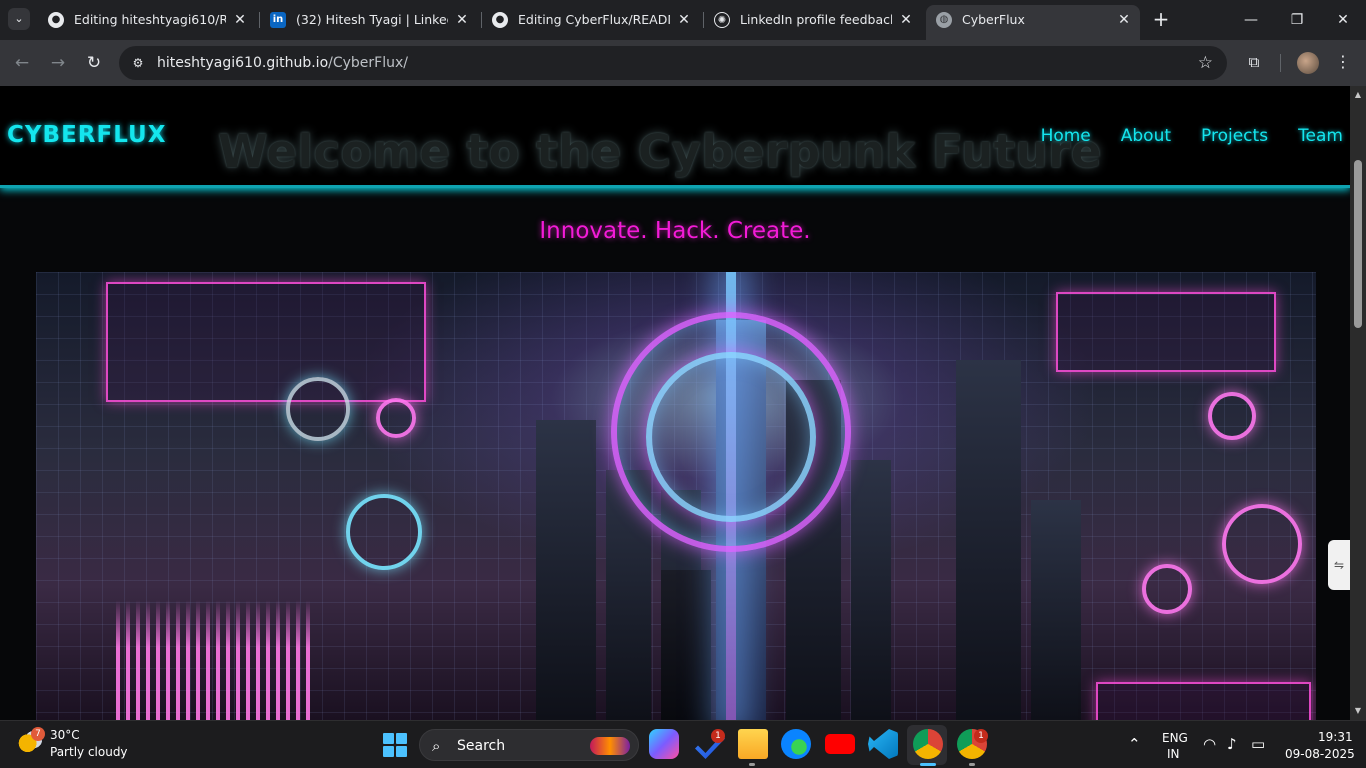 The image size is (1366, 768). I want to click on language-bottom: IN, so click(1173, 754).